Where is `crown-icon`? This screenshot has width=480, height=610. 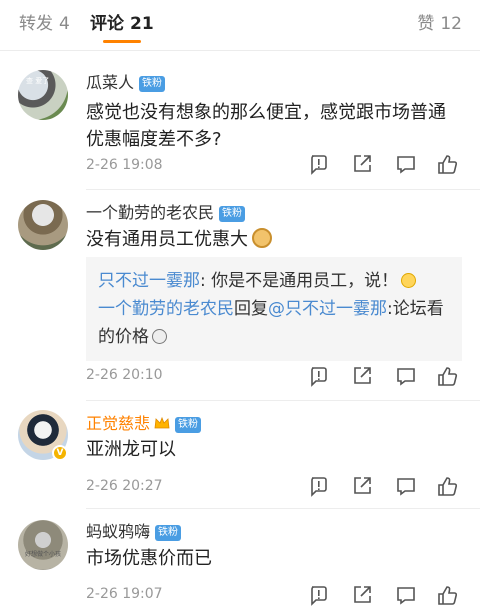 crown-icon is located at coordinates (162, 422).